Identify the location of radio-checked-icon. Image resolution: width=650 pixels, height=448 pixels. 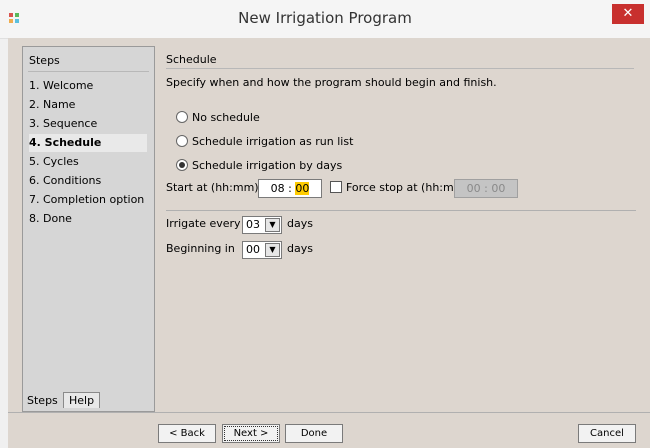
(182, 165).